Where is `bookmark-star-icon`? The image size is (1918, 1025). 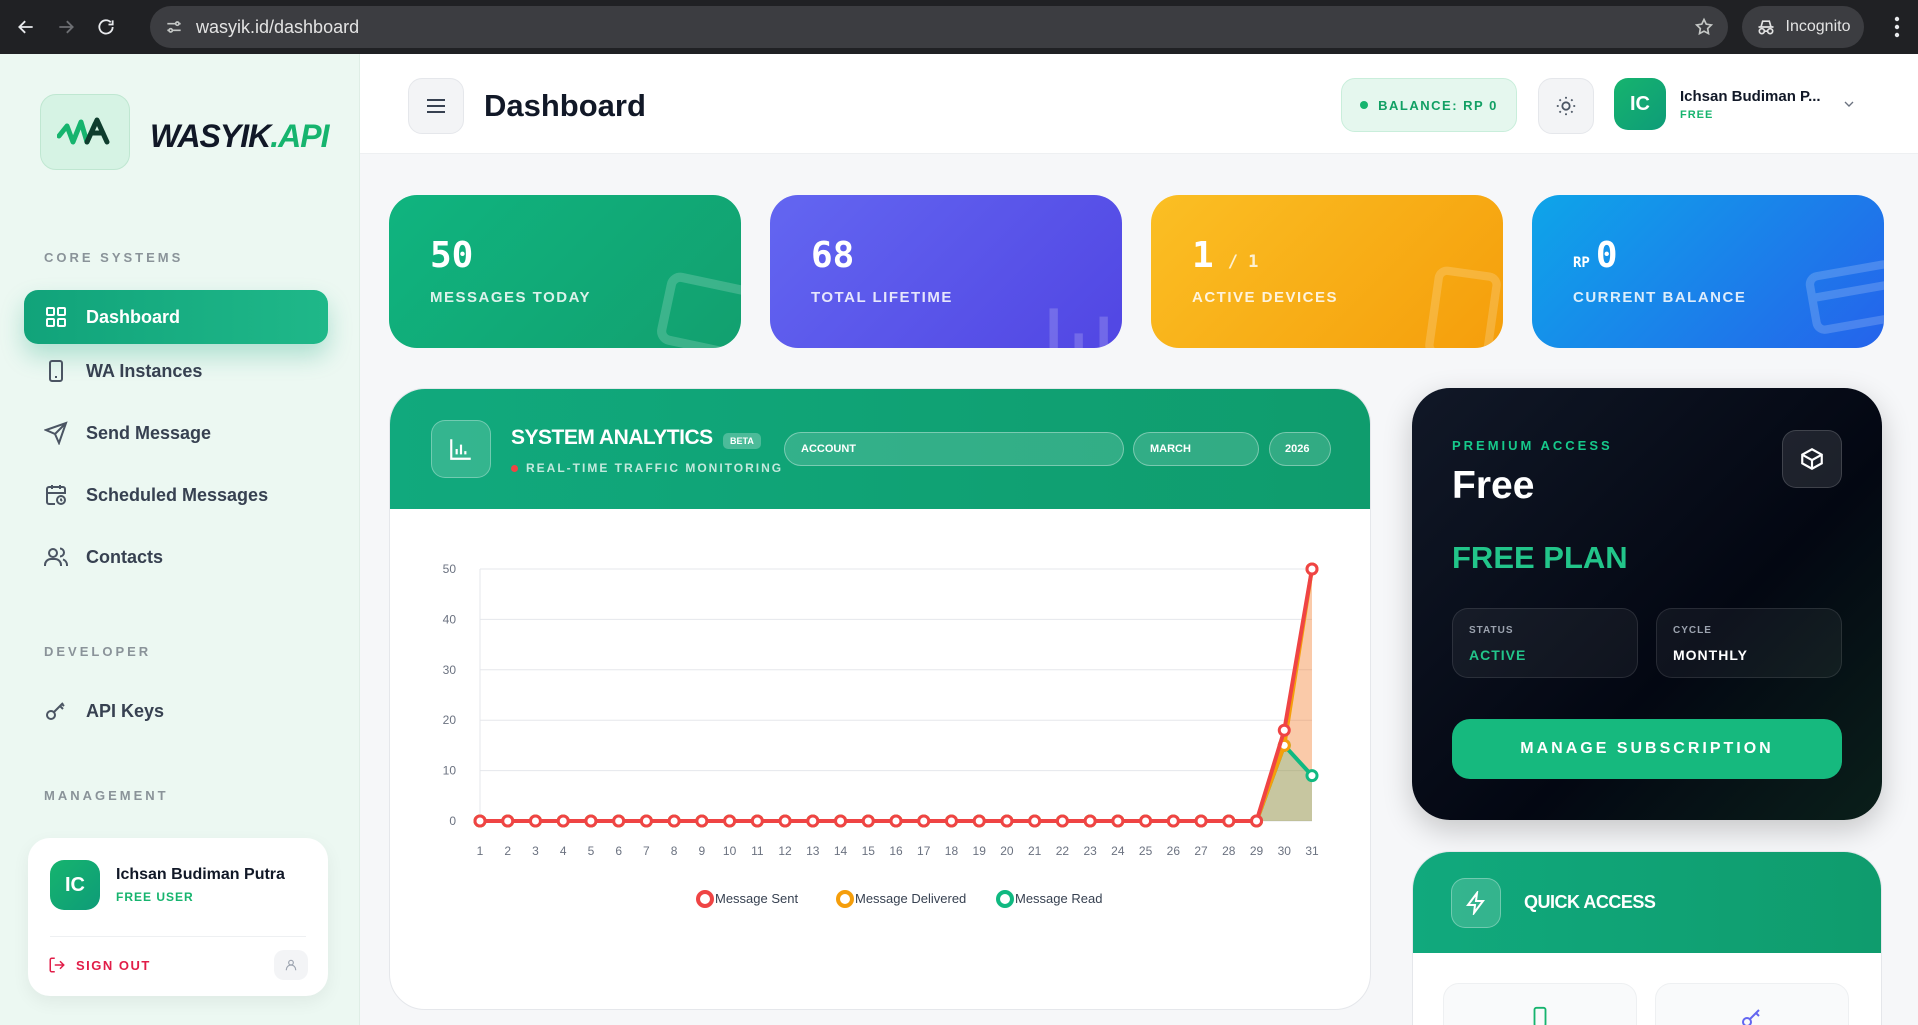
bookmark-star-icon is located at coordinates (1704, 27).